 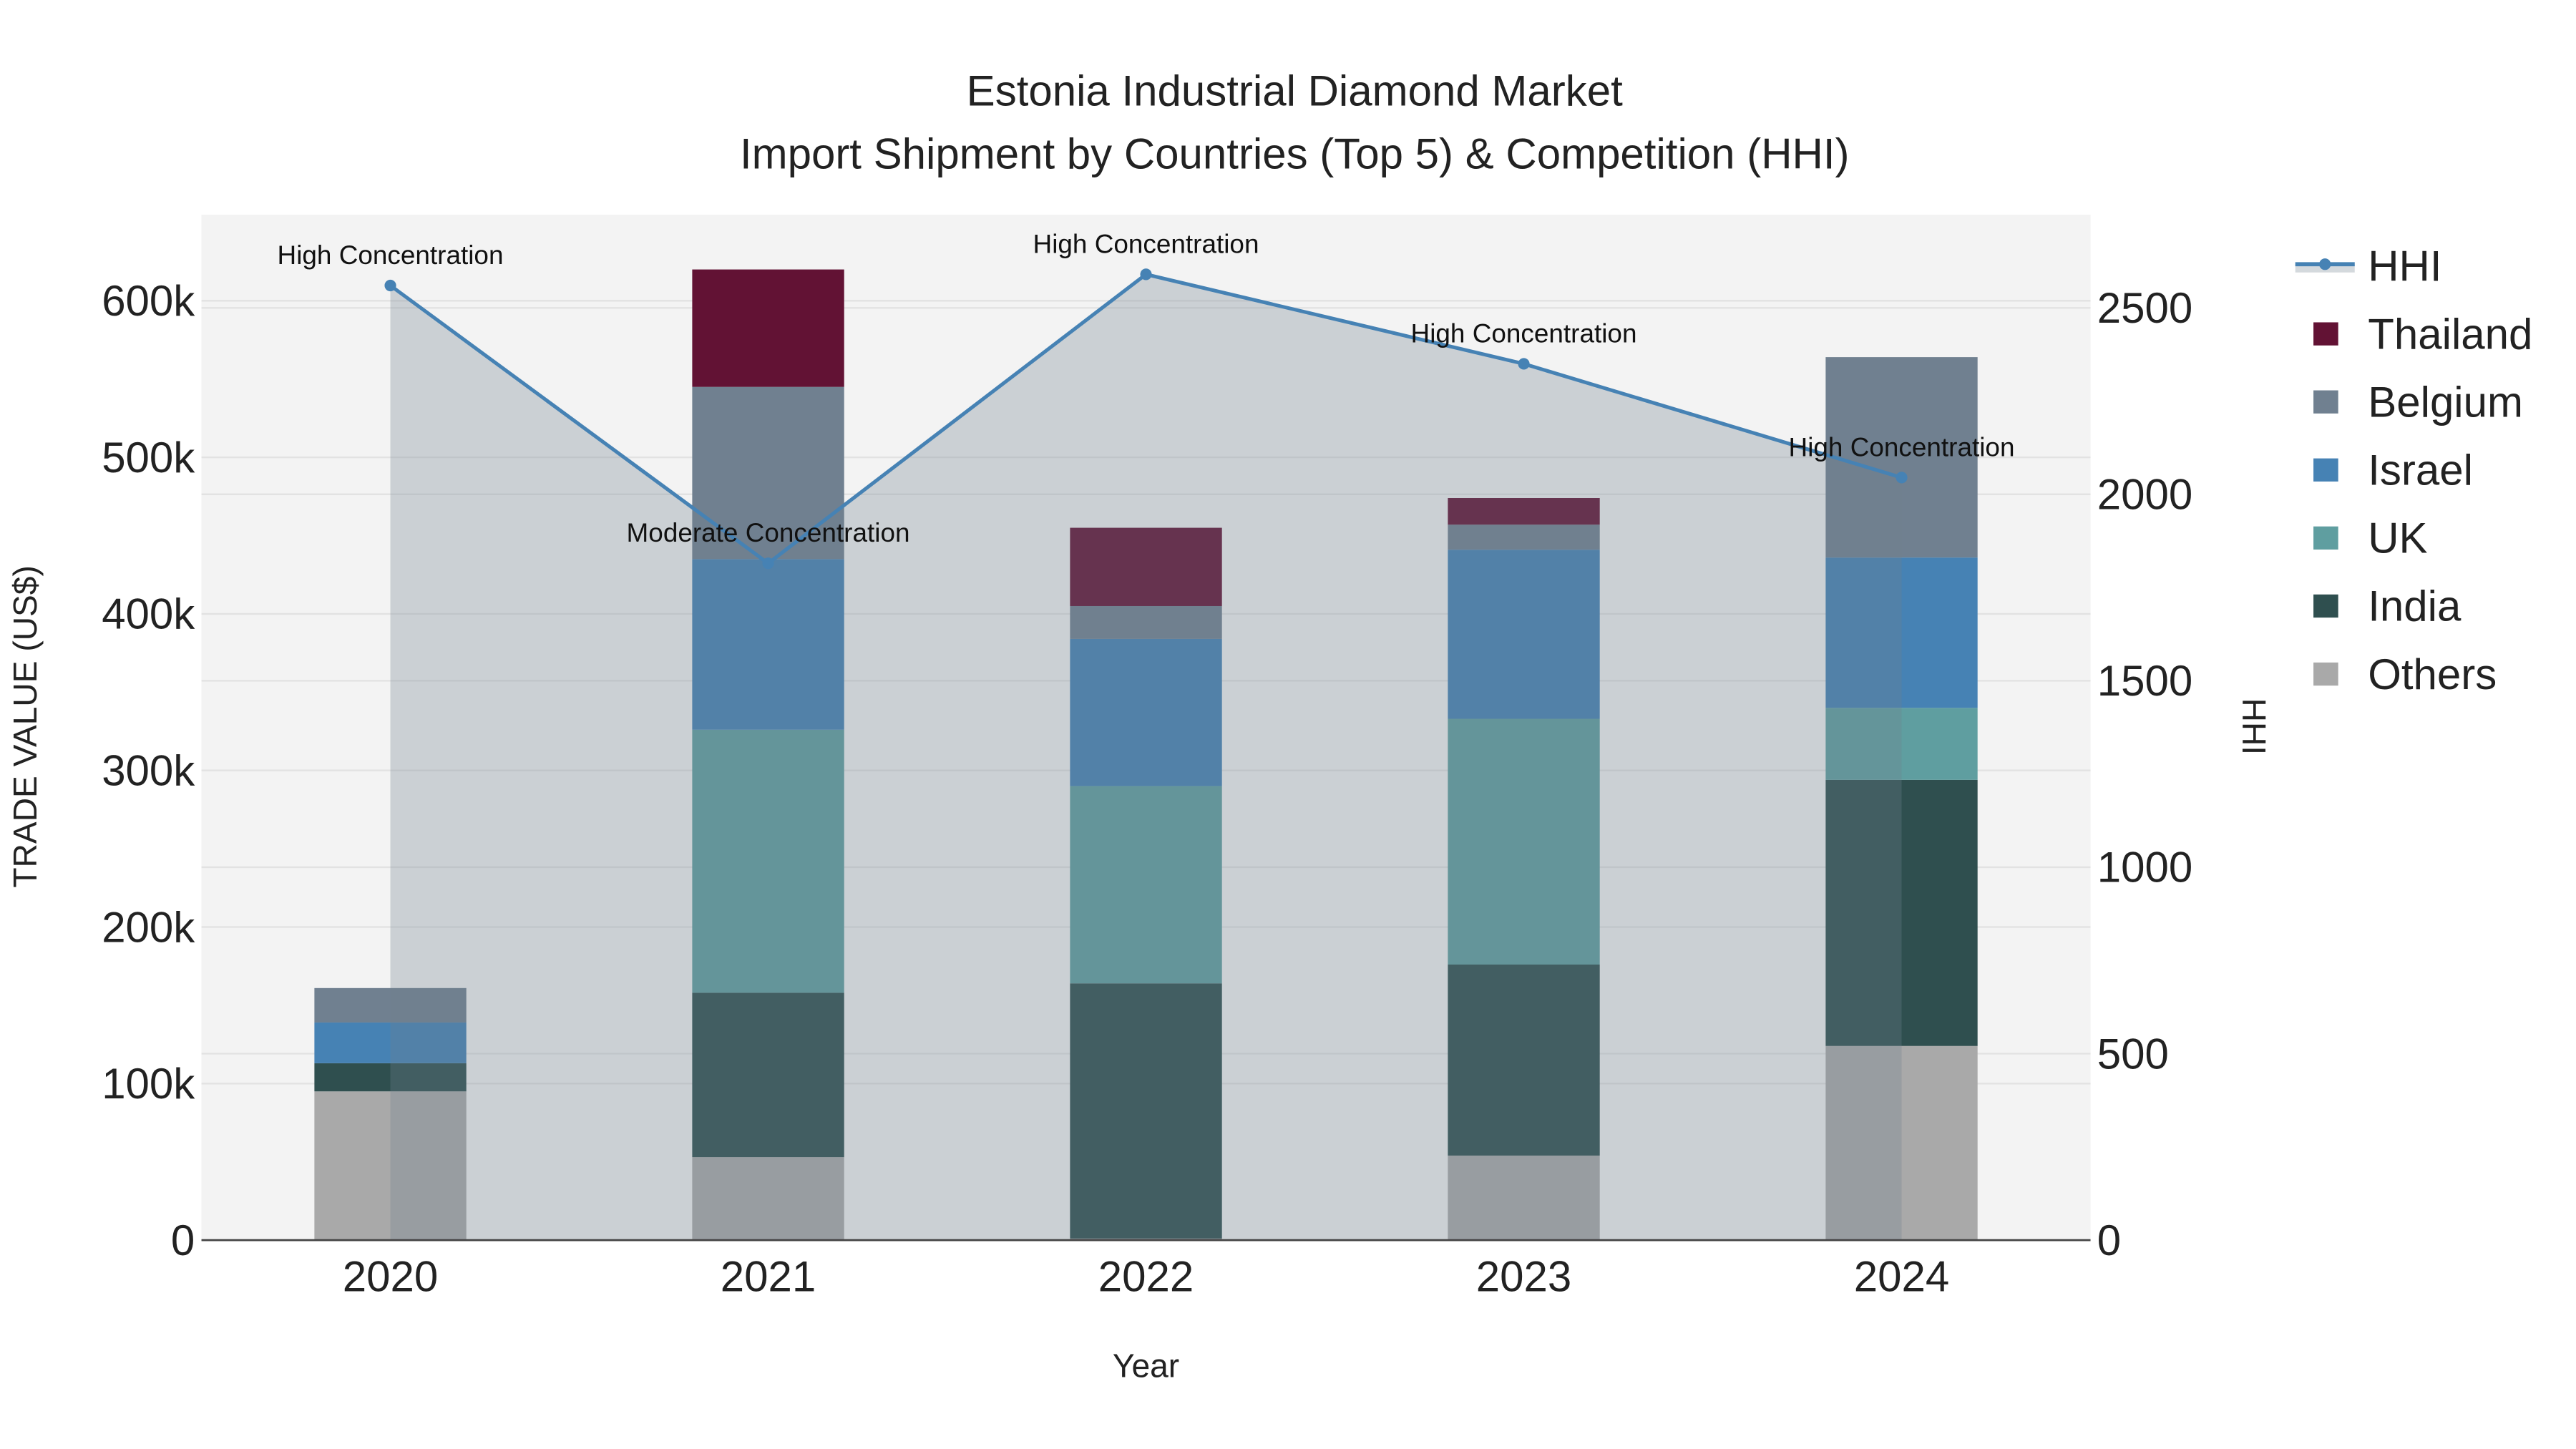 I want to click on legend-swatch-israel, so click(x=2325, y=470).